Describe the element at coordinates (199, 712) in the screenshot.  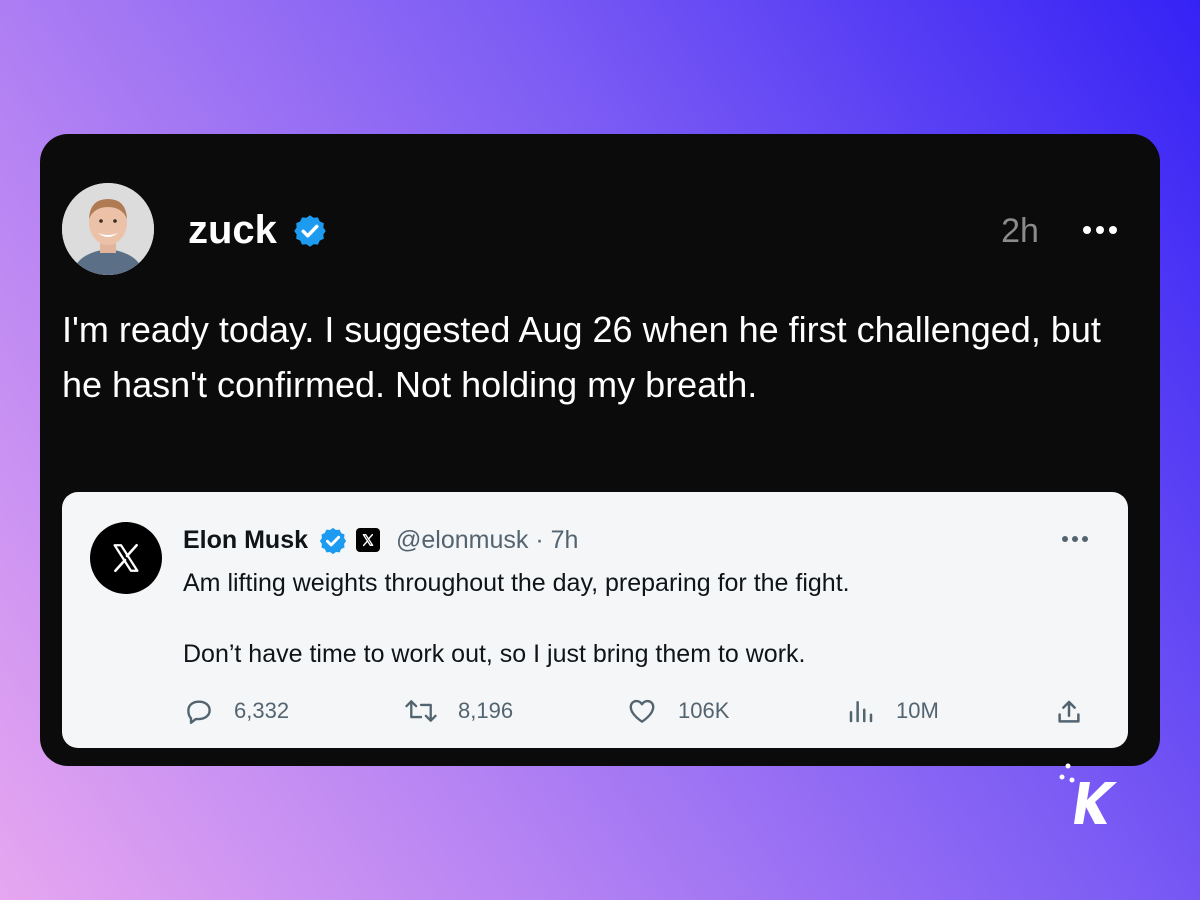
I see `reply-icon` at that location.